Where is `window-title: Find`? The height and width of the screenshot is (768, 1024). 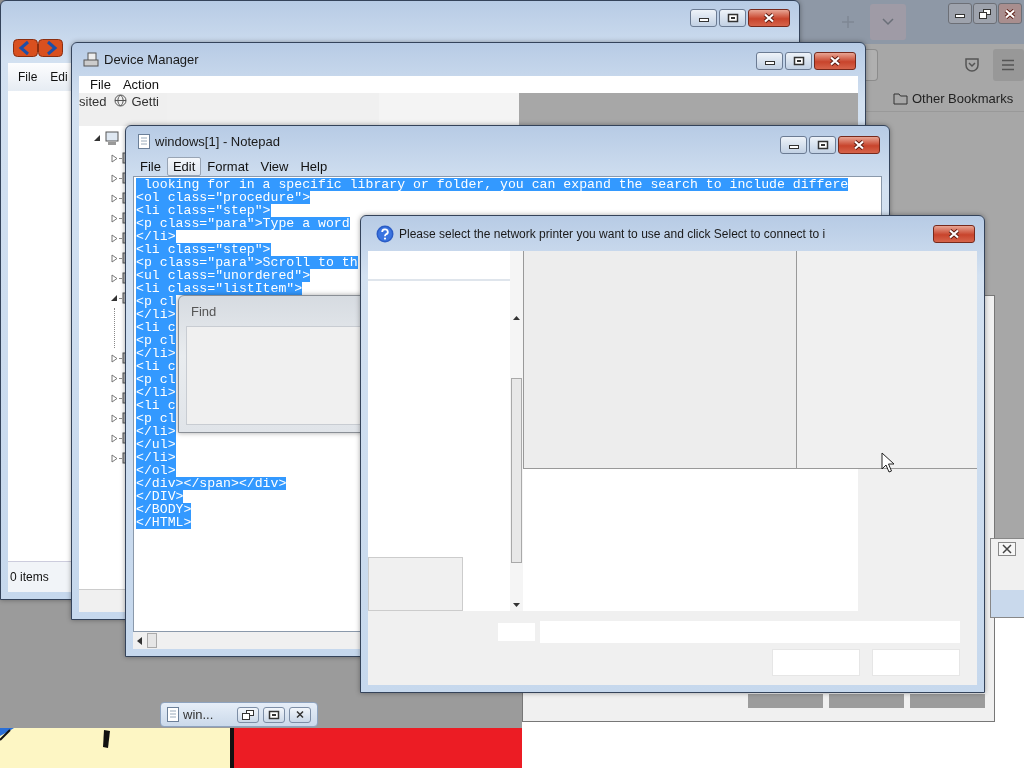
window-title: Find is located at coordinates (204, 311).